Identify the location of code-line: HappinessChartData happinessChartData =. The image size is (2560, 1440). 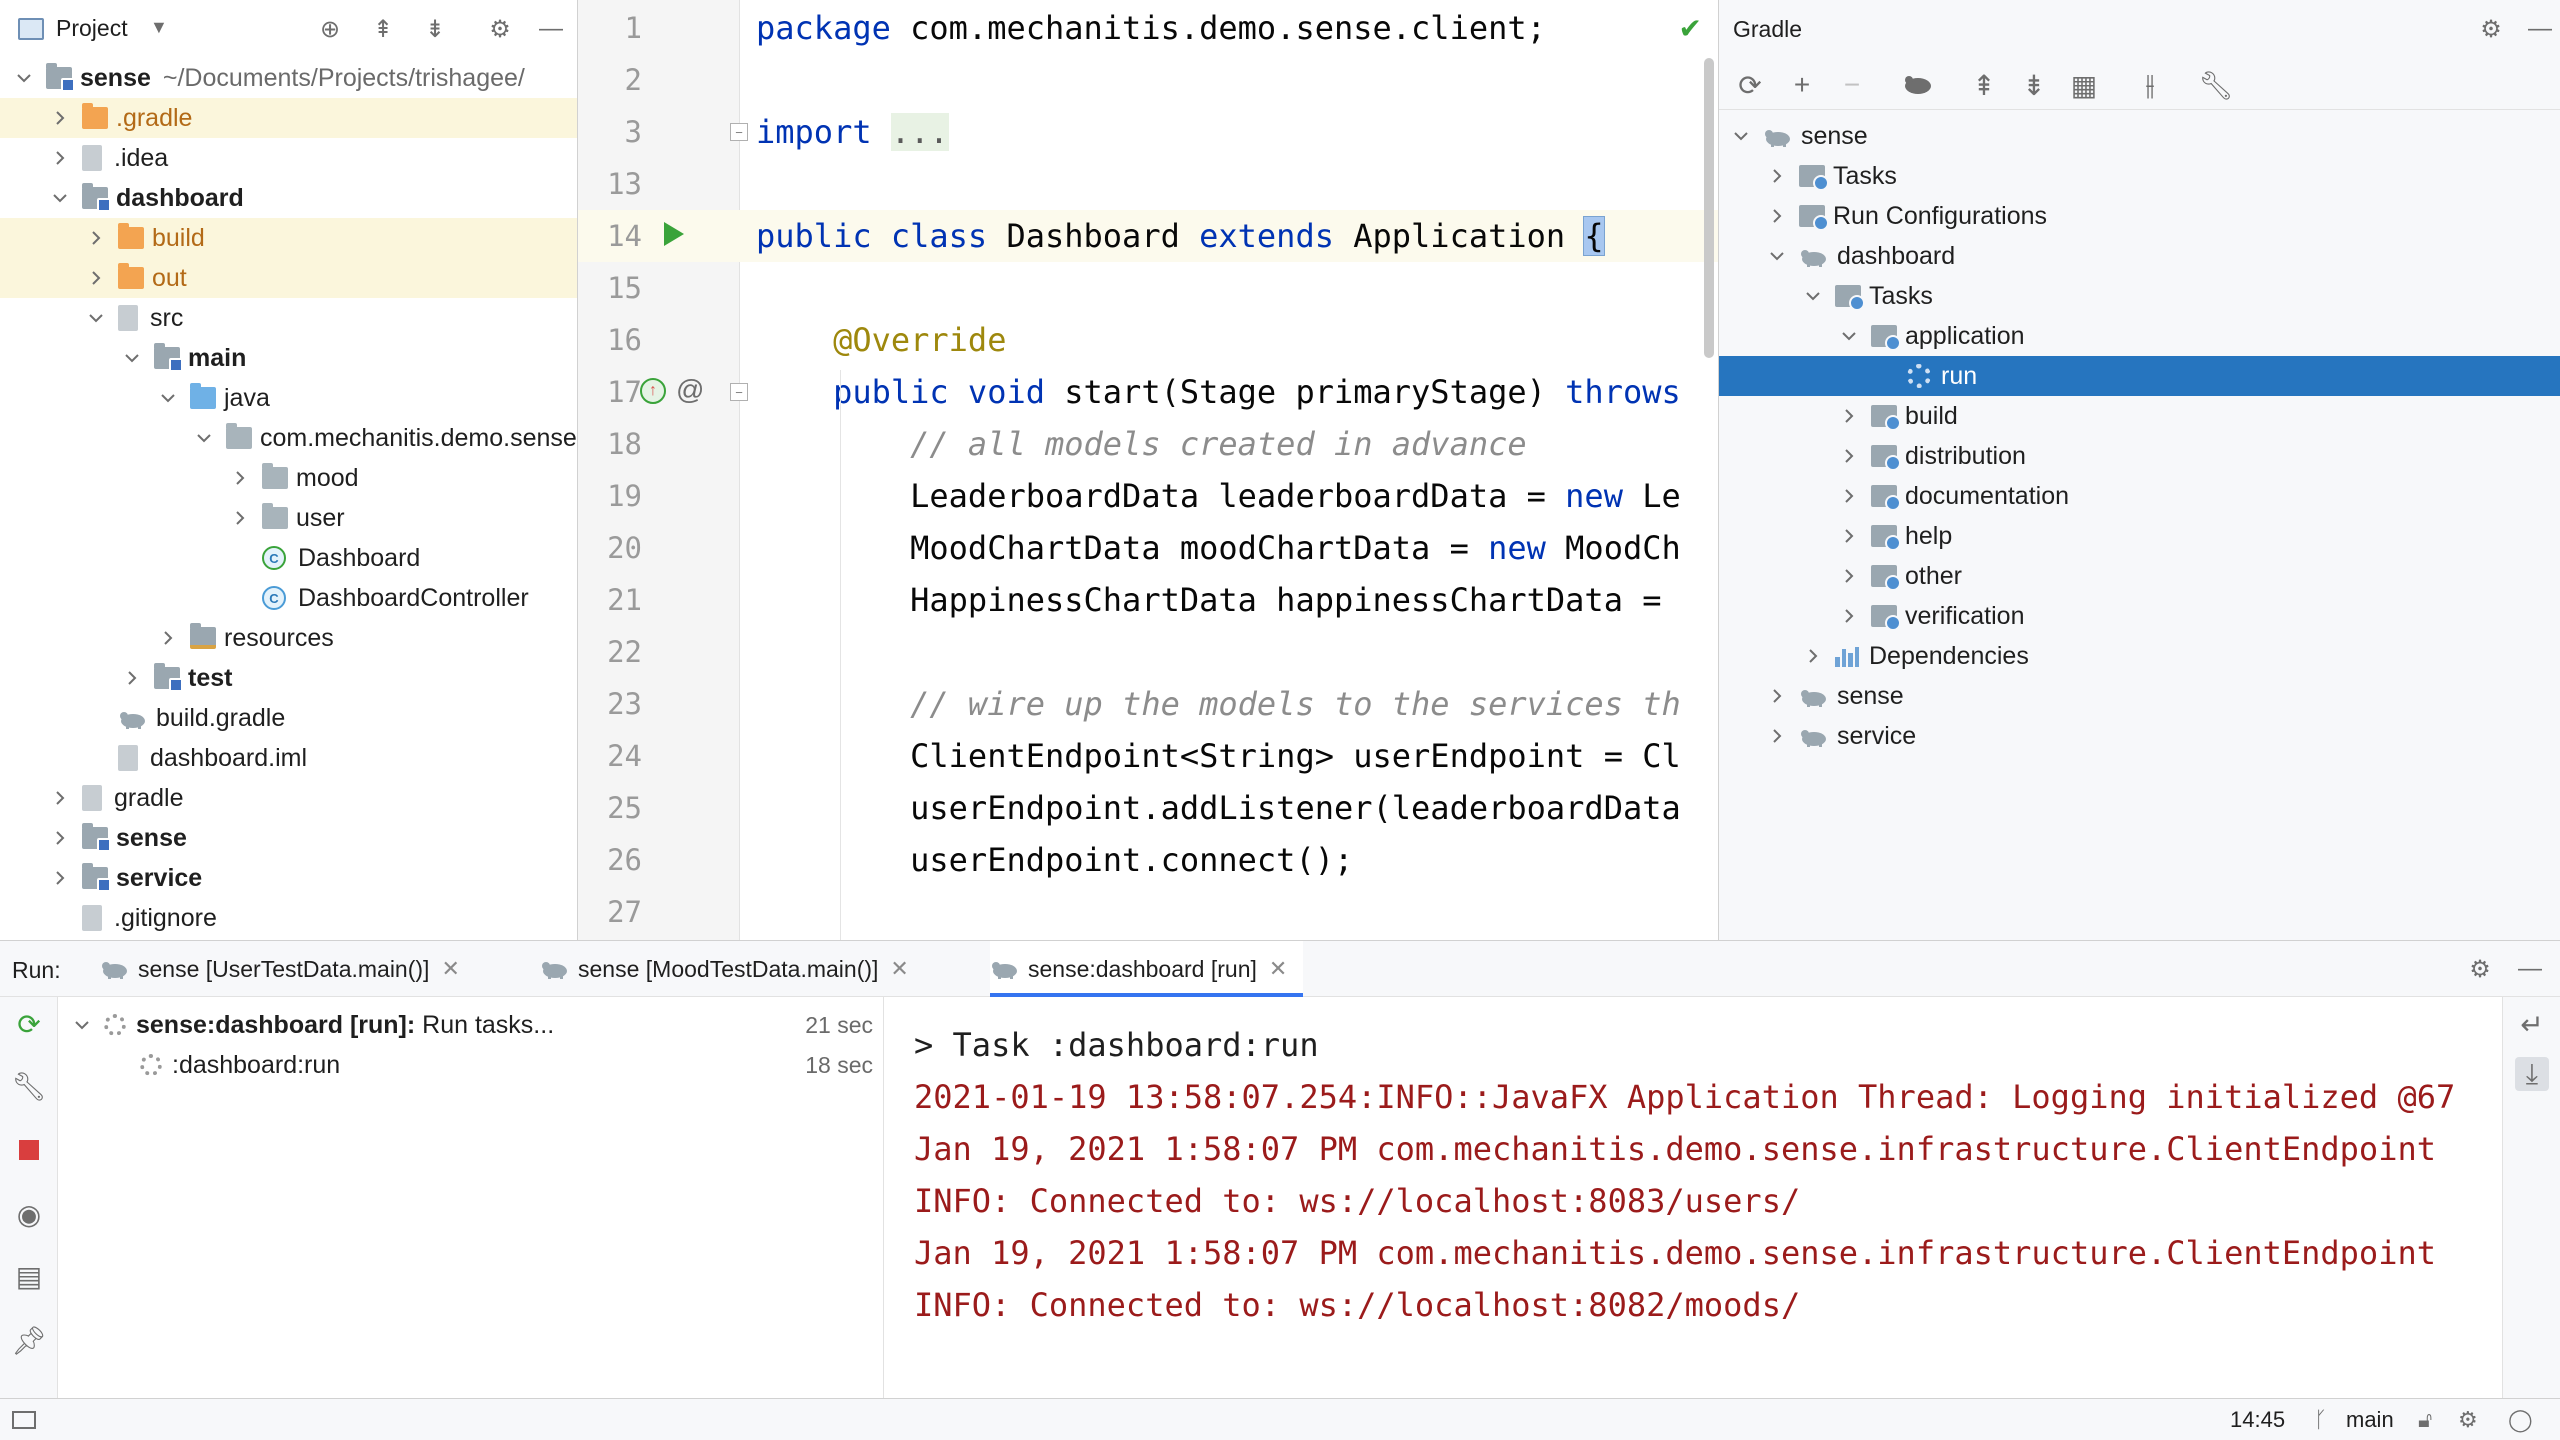
(1218, 600).